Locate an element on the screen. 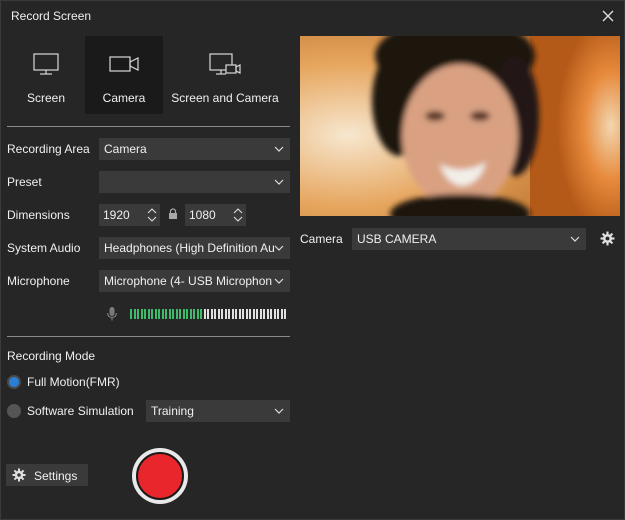 The image size is (625, 520). full-motion-label: Full Motion(FMR) is located at coordinates (73, 382).